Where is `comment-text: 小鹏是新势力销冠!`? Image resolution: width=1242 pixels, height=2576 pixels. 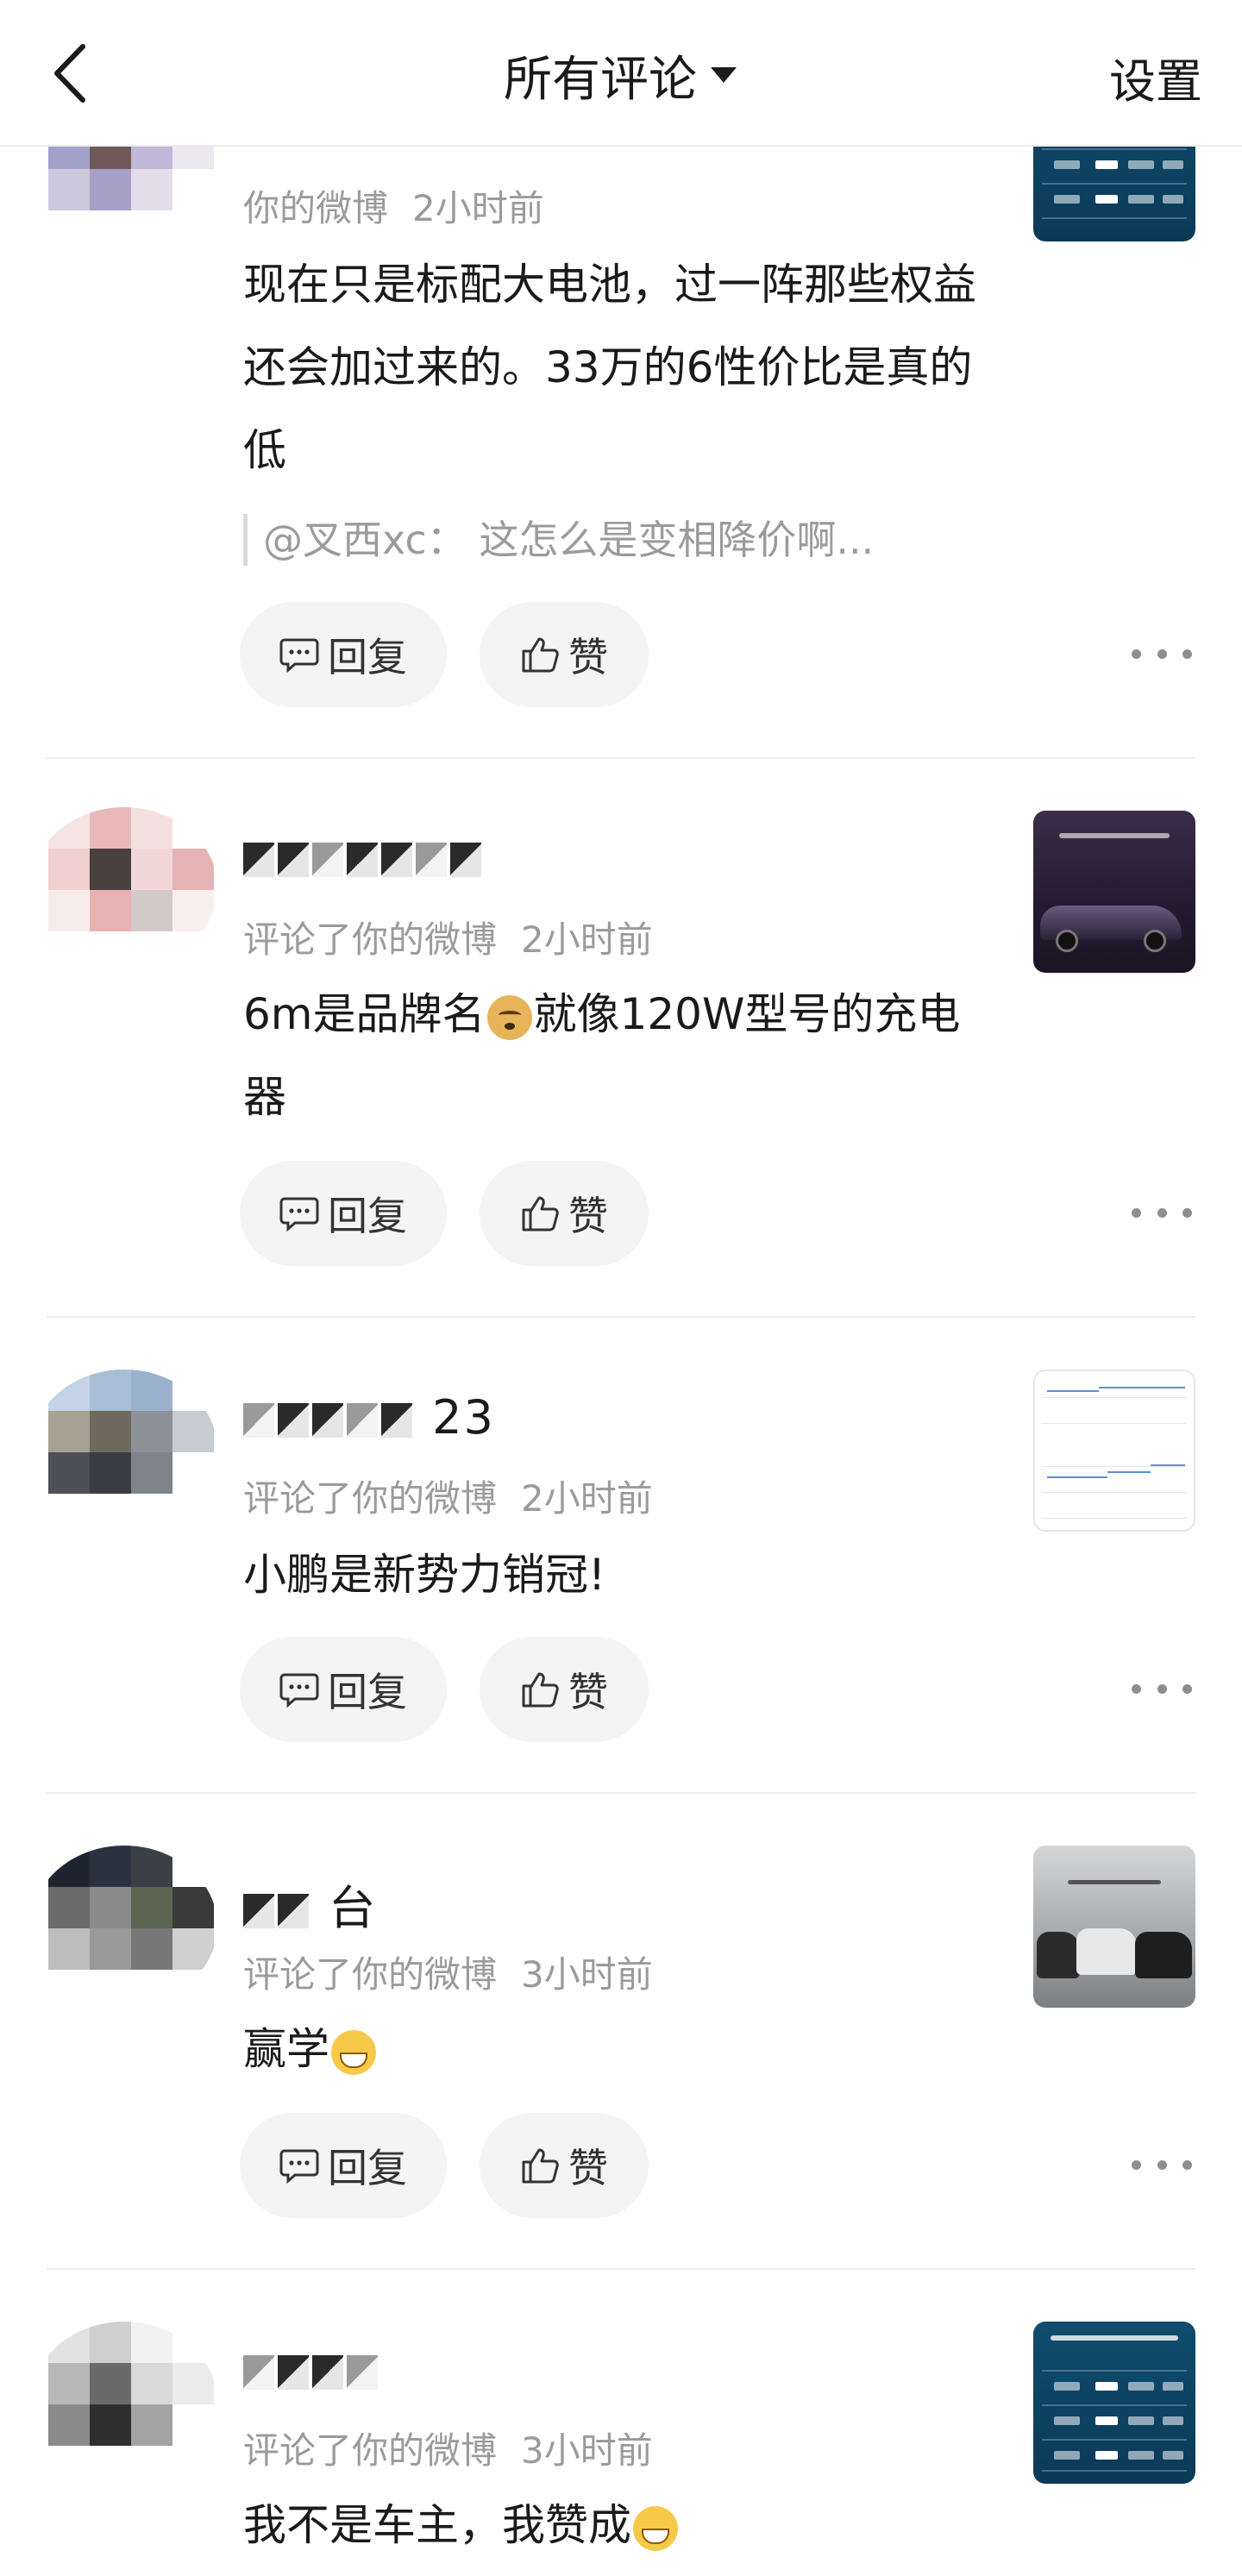 comment-text: 小鹏是新势力销冠! is located at coordinates (424, 1575).